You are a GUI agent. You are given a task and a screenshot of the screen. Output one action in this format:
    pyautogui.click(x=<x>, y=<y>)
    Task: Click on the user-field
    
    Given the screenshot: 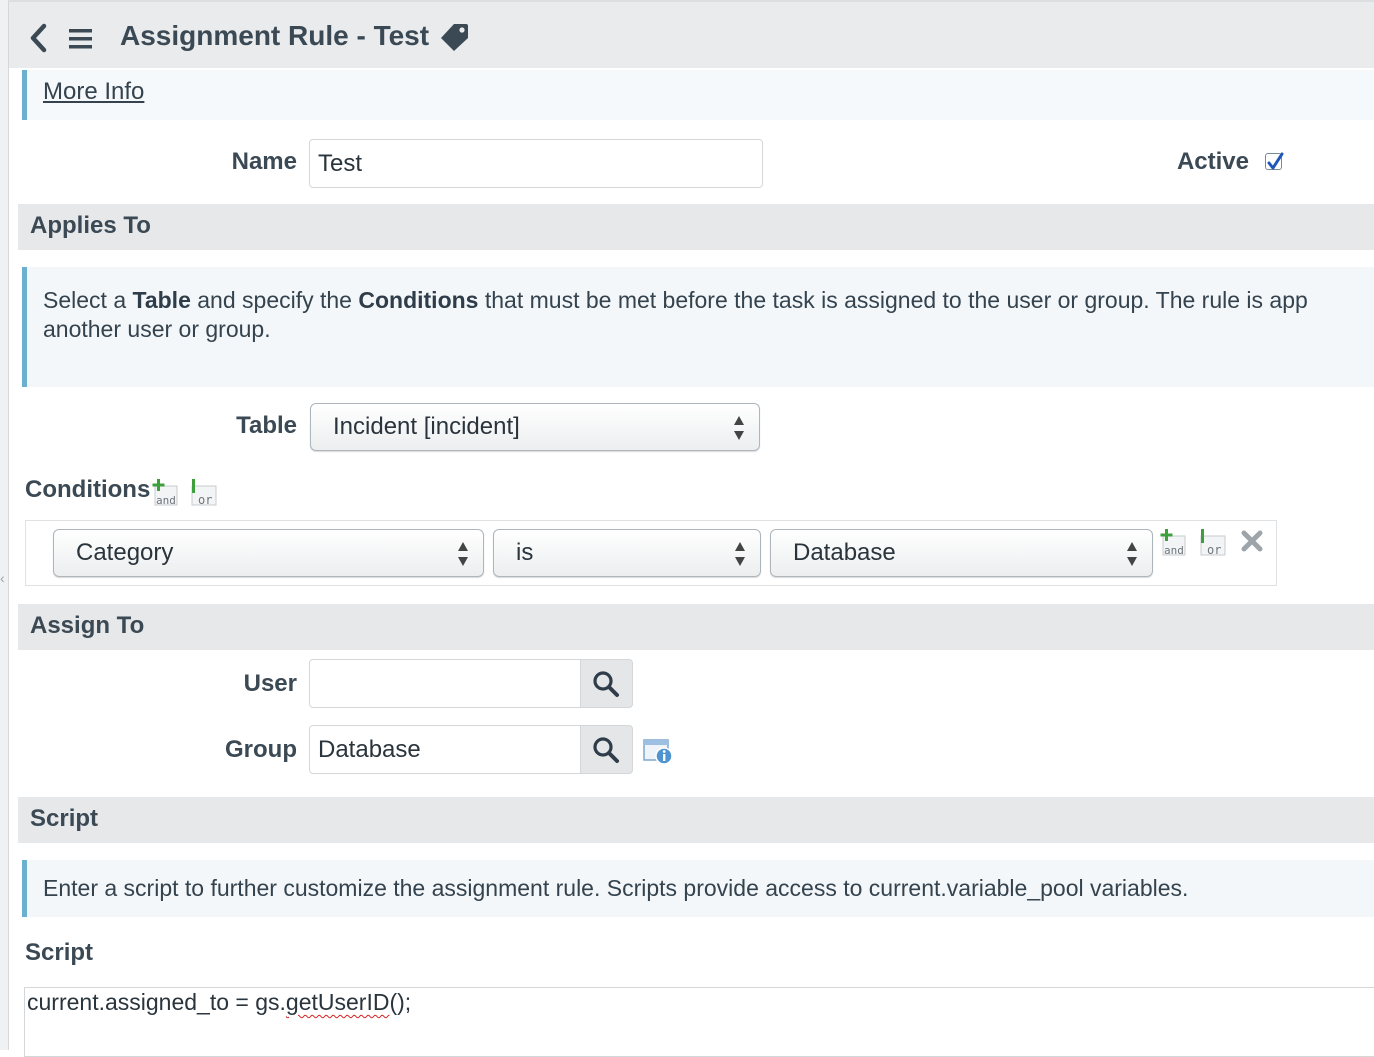 What is the action you would take?
    pyautogui.click(x=445, y=683)
    